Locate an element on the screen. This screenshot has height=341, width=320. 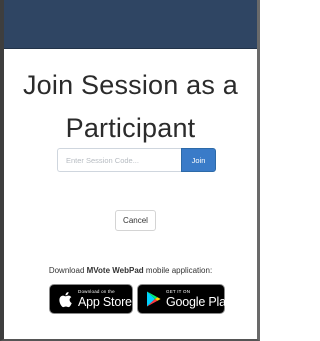
download-prefix: Download is located at coordinates (67, 270).